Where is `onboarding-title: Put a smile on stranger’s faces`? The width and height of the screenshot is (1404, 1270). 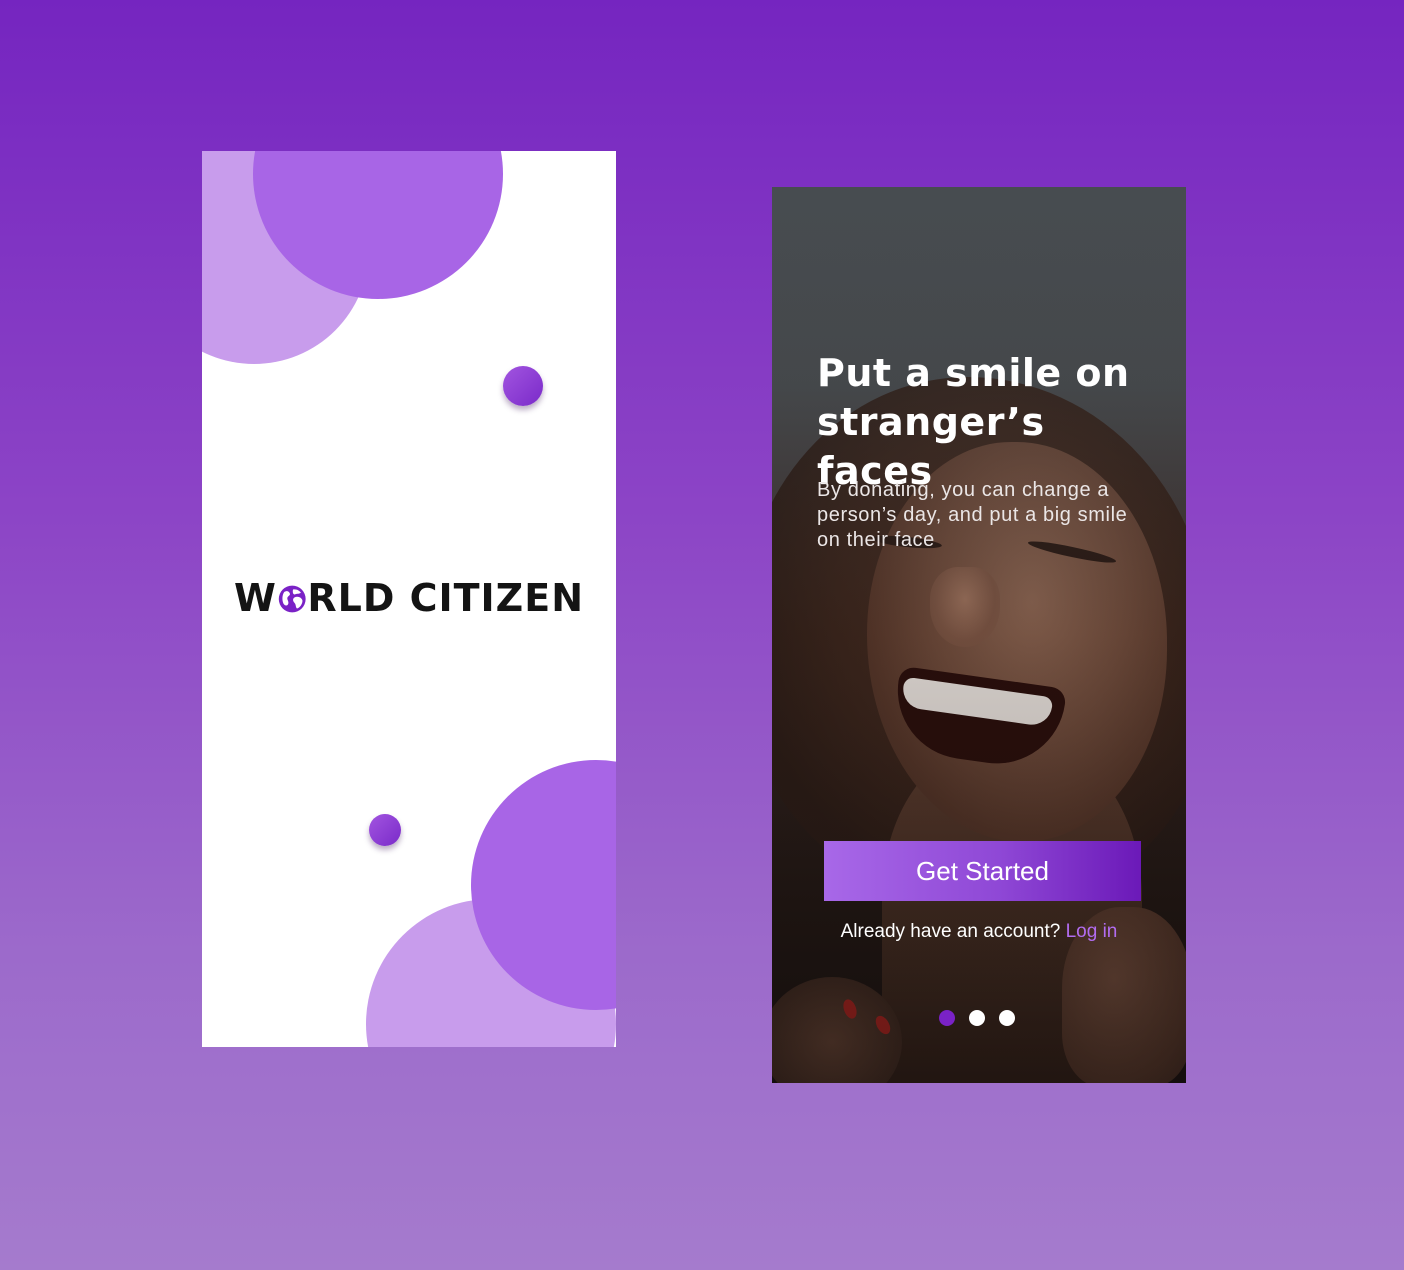 onboarding-title: Put a smile on stranger’s faces is located at coordinates (973, 422).